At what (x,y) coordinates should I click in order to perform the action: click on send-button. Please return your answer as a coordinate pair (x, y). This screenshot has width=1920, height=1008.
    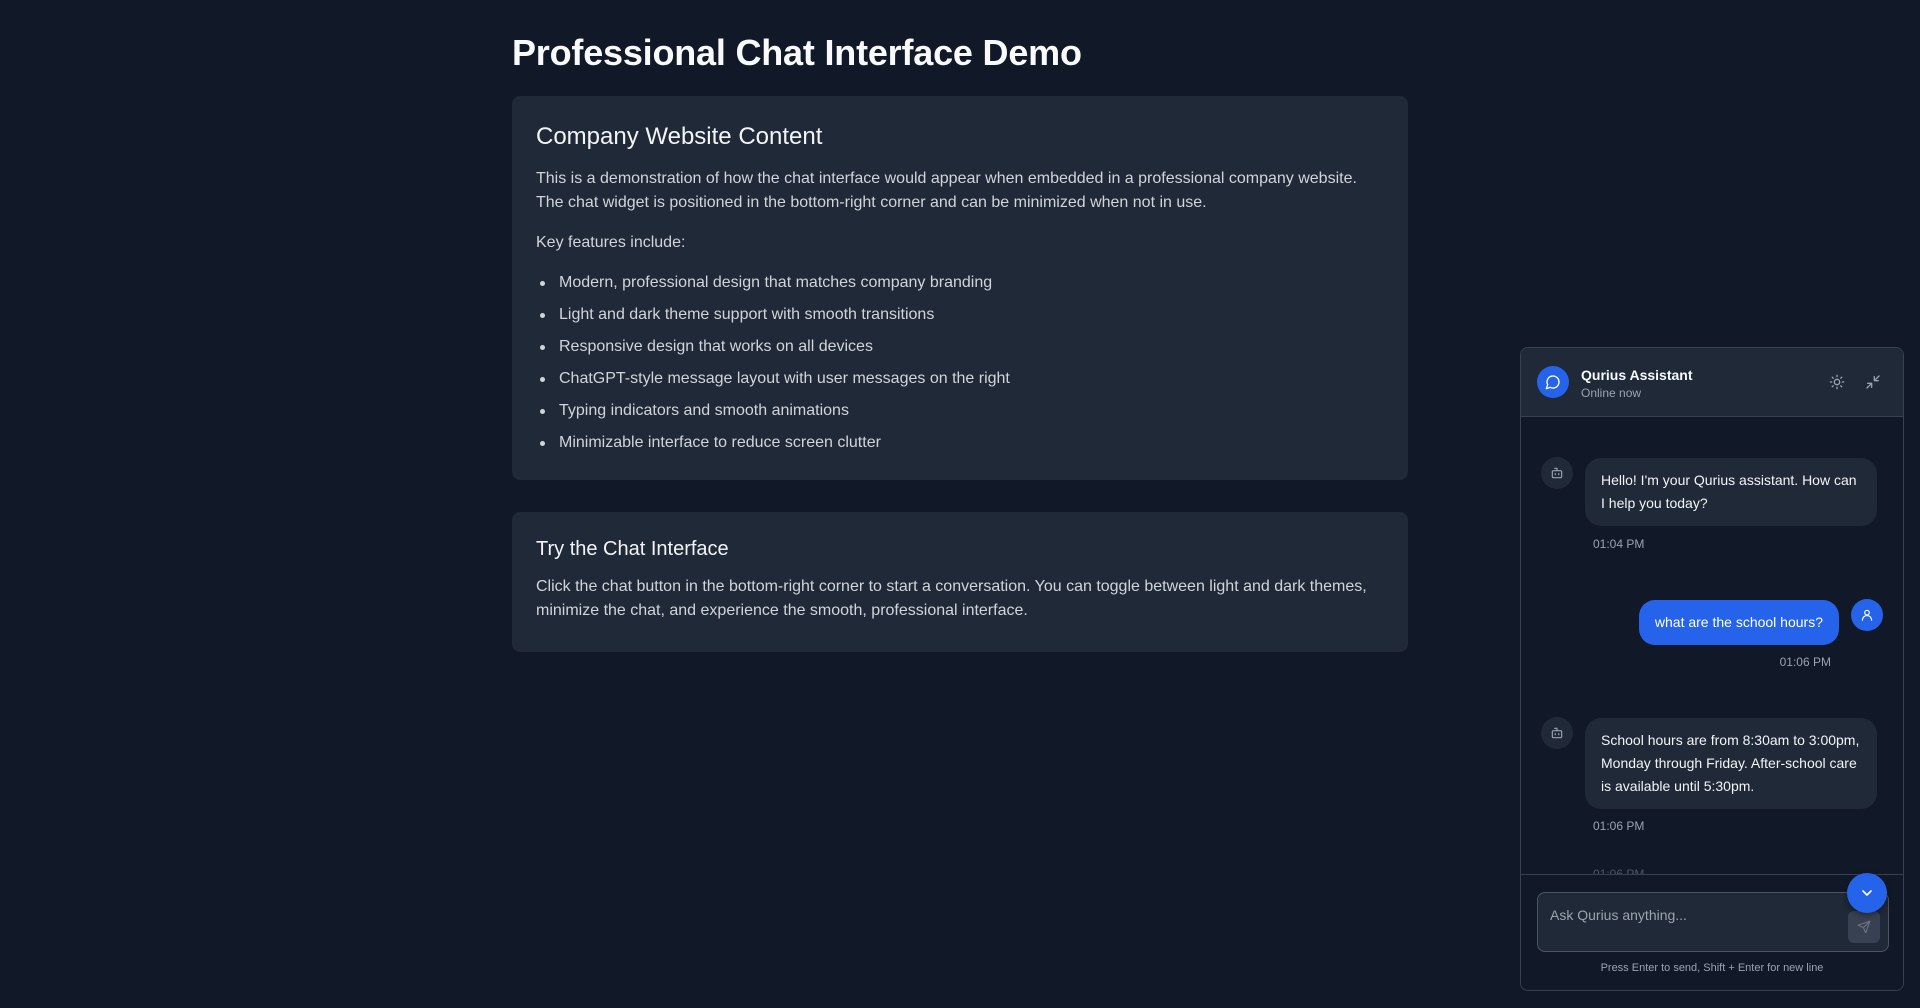
    Looking at the image, I should click on (1864, 927).